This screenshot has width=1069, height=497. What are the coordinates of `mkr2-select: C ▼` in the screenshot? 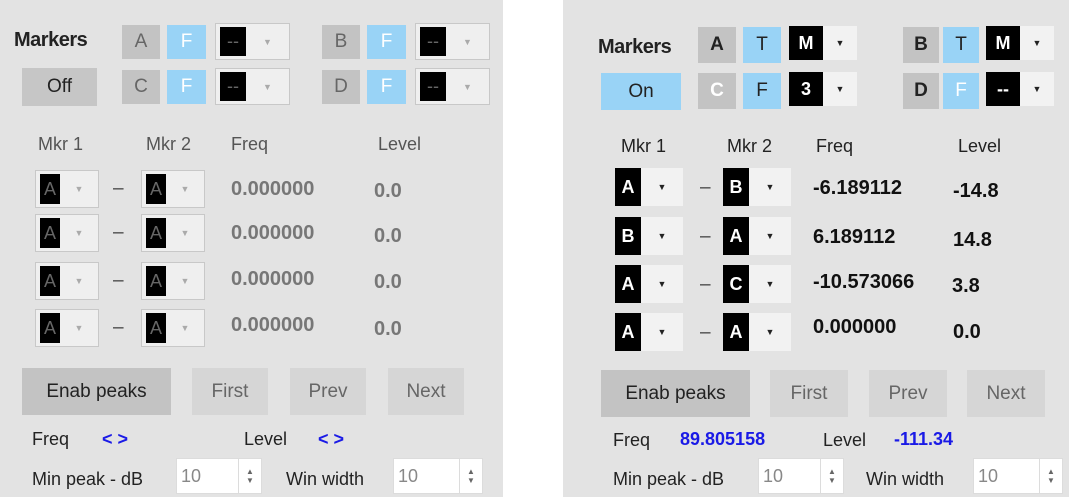 It's located at (757, 284).